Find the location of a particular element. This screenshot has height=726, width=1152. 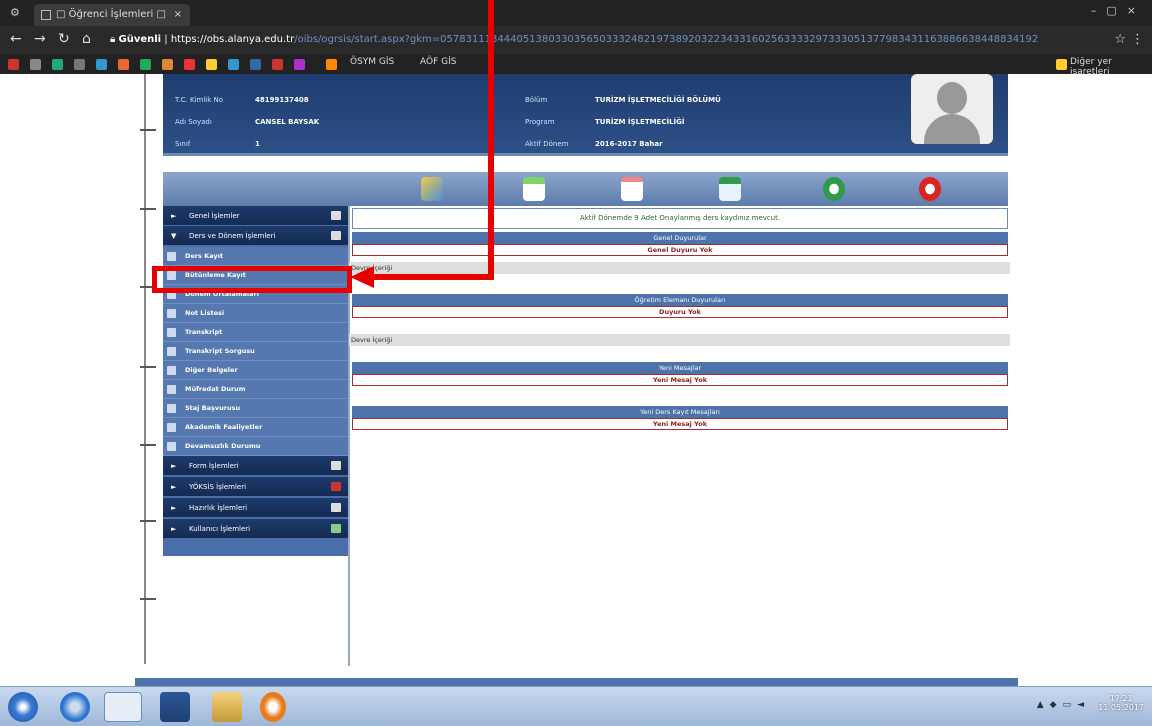

media-player-icon is located at coordinates (273, 707).